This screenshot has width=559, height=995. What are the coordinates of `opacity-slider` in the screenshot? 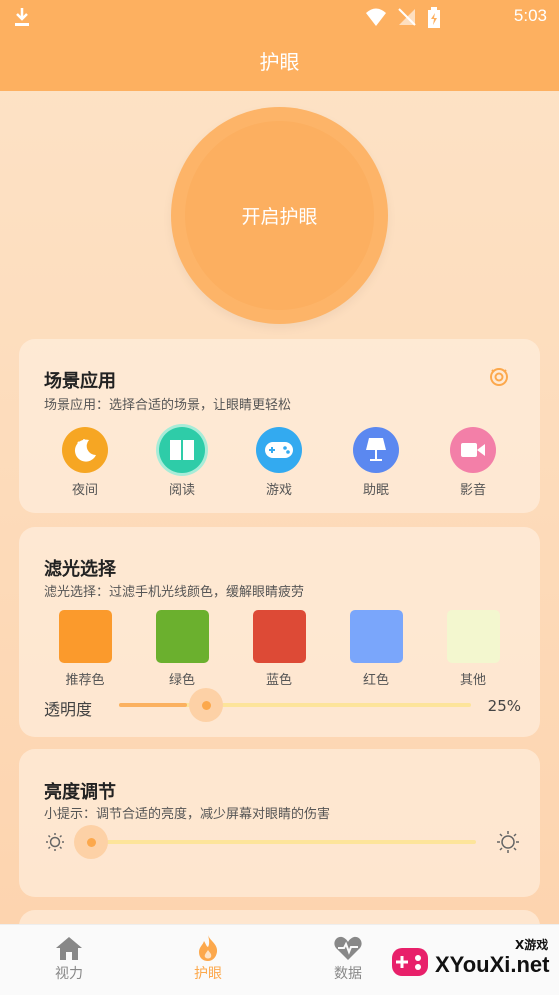 It's located at (295, 705).